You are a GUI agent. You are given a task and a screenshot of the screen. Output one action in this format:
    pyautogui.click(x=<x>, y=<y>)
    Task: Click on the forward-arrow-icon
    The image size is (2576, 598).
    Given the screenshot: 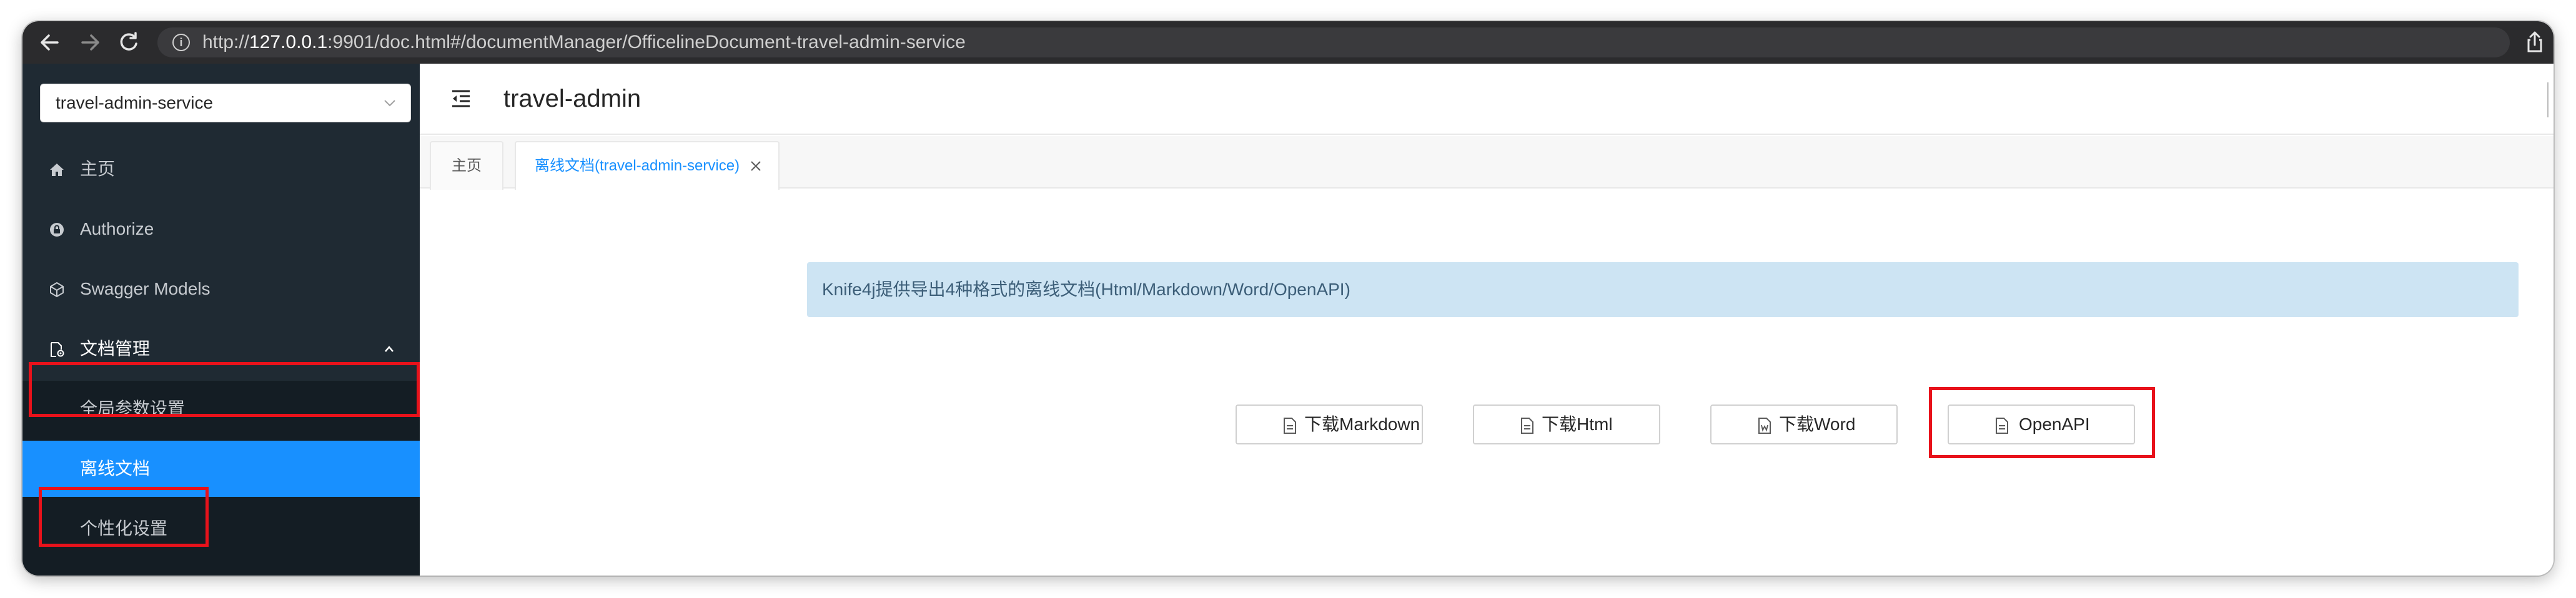 What is the action you would take?
    pyautogui.click(x=90, y=43)
    